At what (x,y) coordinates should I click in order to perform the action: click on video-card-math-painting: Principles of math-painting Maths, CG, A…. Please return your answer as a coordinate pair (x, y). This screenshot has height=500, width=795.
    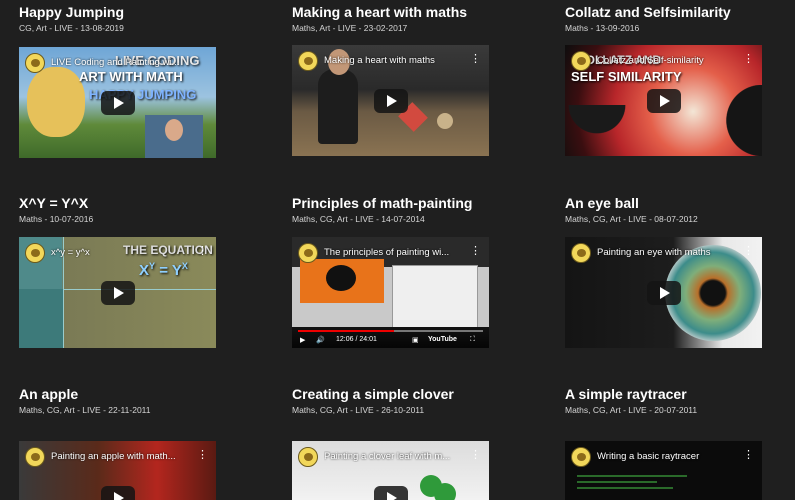
    Looking at the image, I should click on (391, 209).